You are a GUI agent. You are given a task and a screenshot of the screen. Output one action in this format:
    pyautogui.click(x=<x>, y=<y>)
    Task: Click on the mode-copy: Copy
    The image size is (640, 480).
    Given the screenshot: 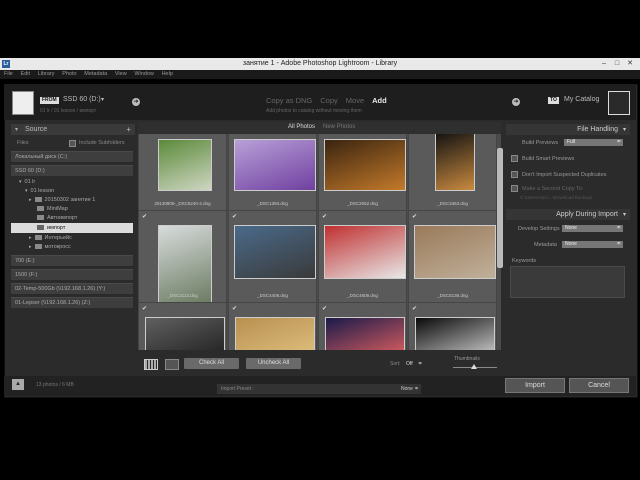 What is the action you would take?
    pyautogui.click(x=329, y=100)
    